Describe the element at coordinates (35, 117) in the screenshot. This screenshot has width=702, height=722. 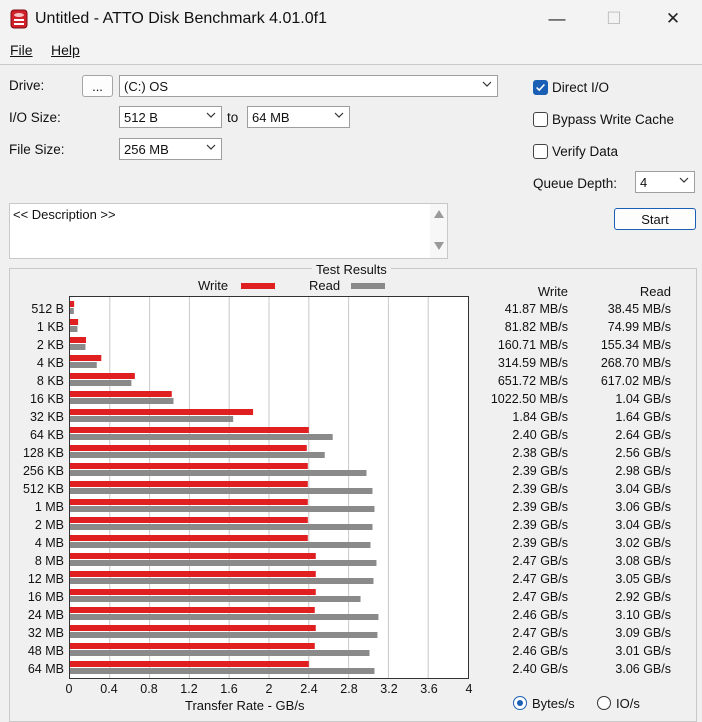
I see `io-size-label: I/O Size:` at that location.